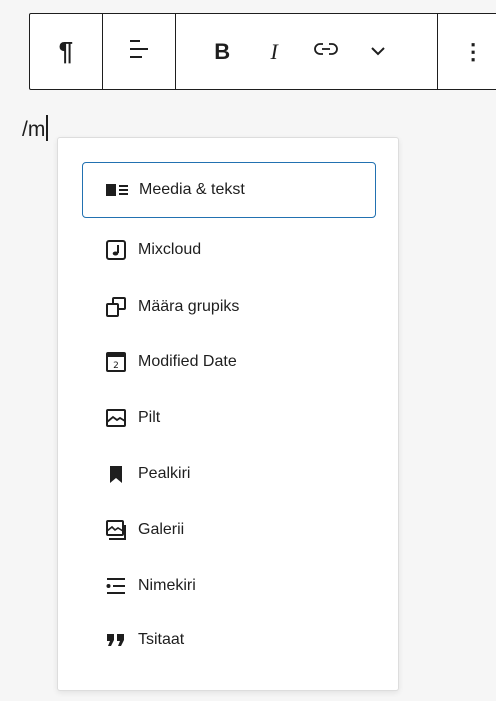 The image size is (496, 701). What do you see at coordinates (116, 250) in the screenshot?
I see `mixcloud-icon` at bounding box center [116, 250].